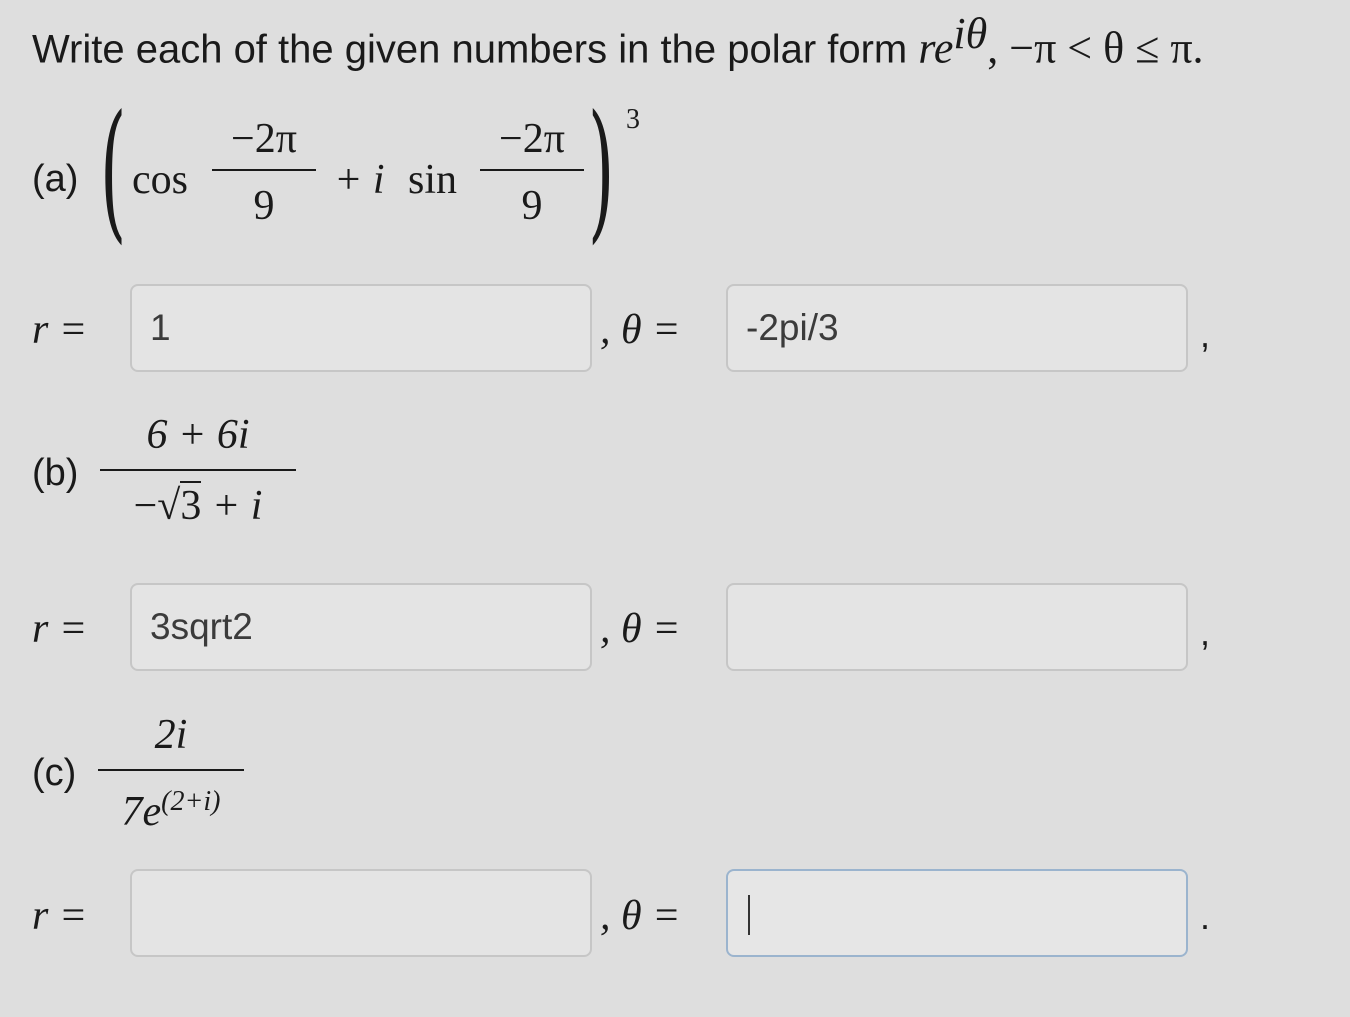  I want to click on part-a-fraction-2-numerator: −2π, so click(532, 139).